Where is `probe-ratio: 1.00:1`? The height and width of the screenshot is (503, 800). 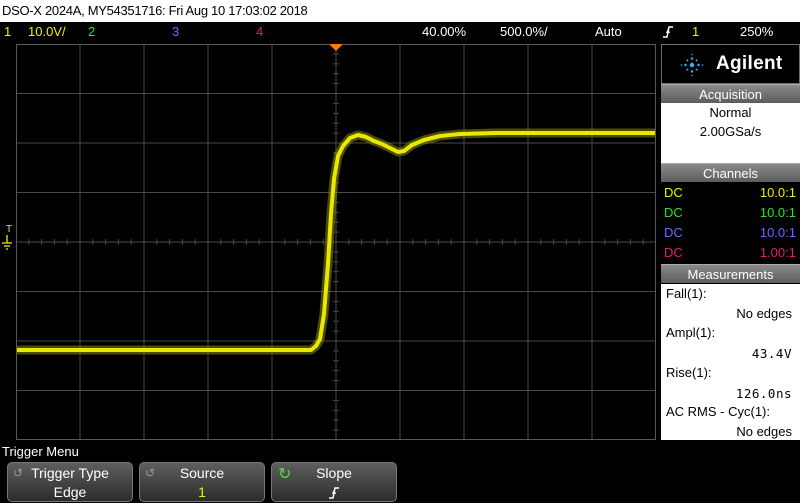 probe-ratio: 1.00:1 is located at coordinates (777, 252).